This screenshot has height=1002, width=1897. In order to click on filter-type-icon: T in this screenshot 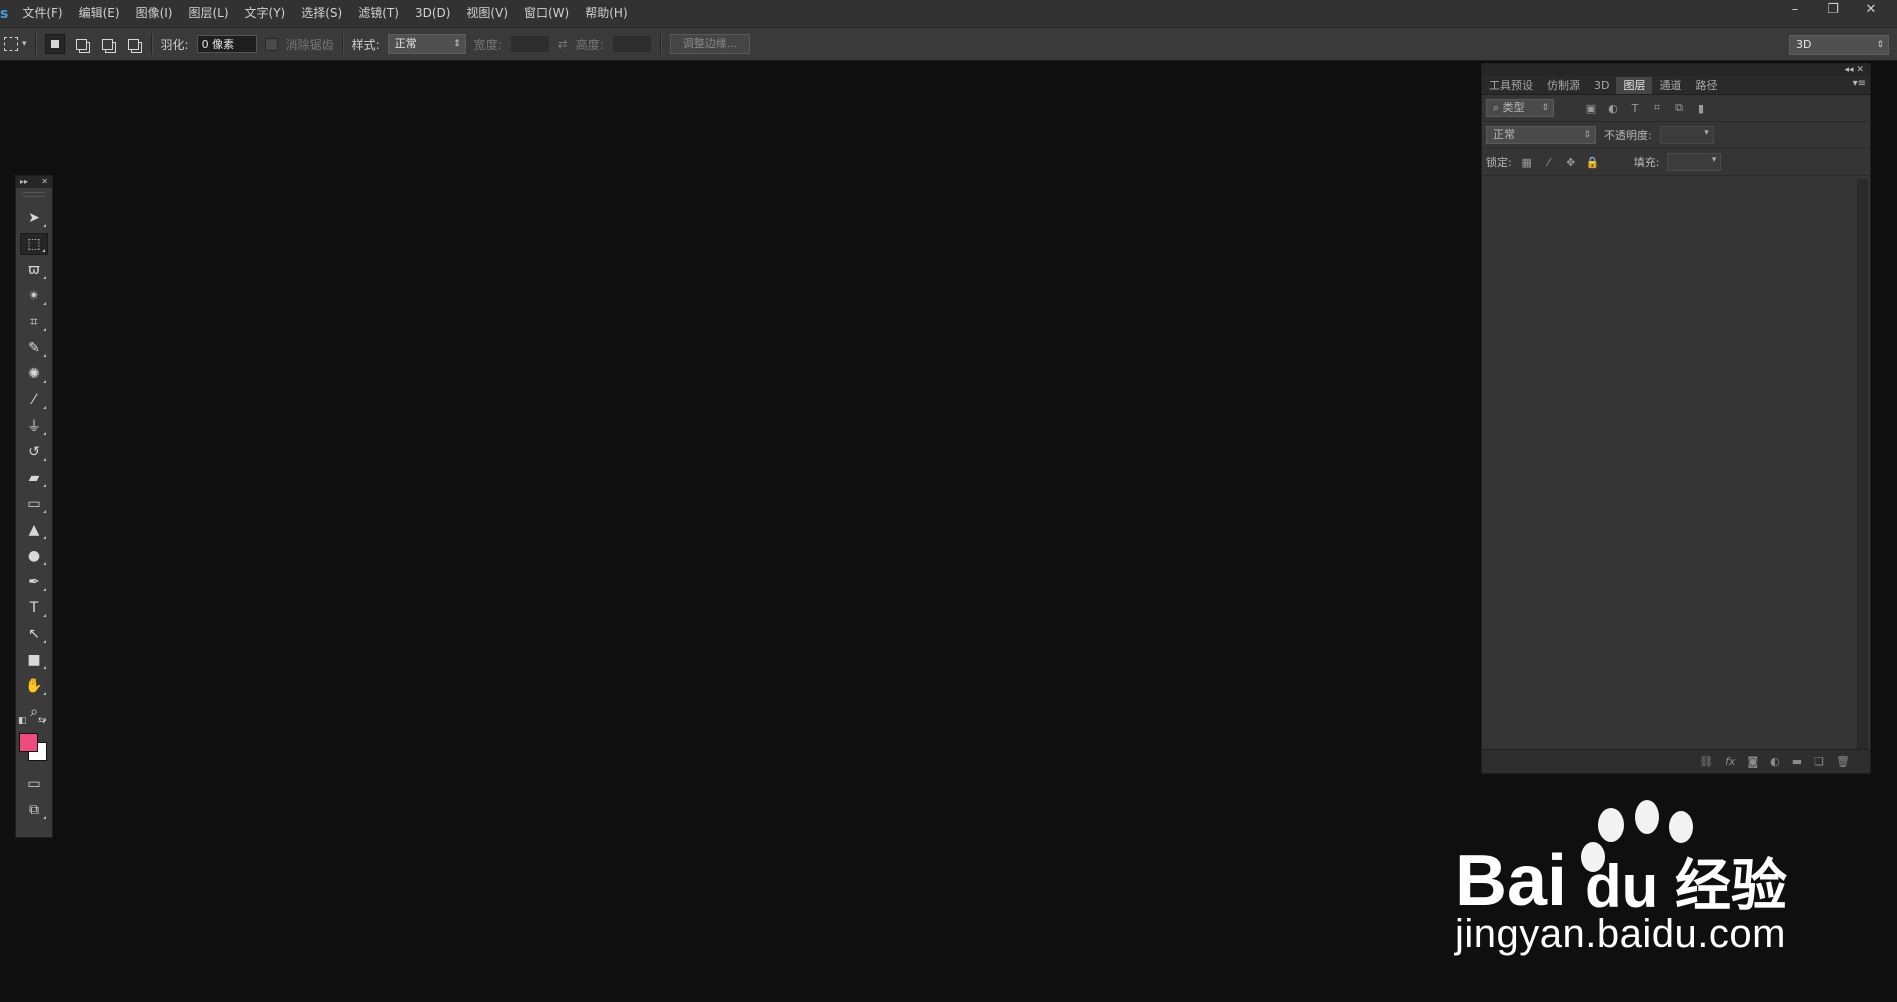, I will do `click(1635, 108)`.